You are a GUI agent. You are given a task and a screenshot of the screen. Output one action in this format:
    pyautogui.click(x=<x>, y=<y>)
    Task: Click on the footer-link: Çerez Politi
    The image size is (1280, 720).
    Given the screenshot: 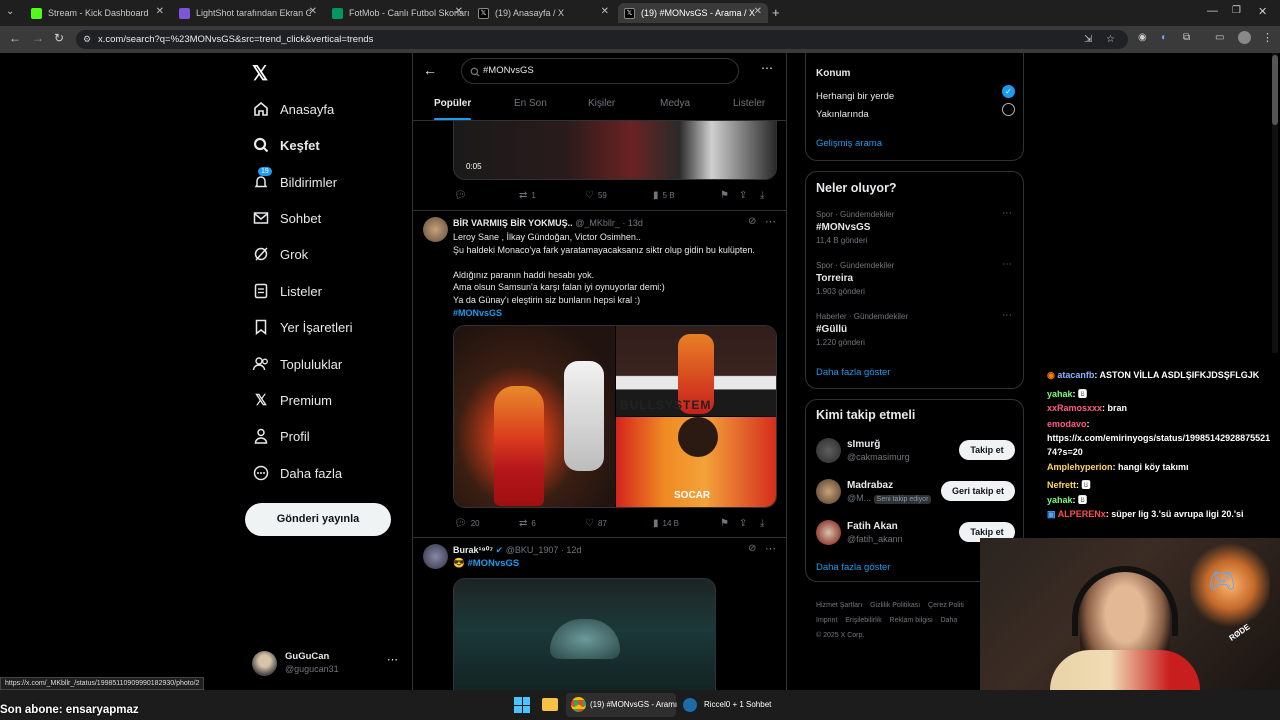 What is the action you would take?
    pyautogui.click(x=946, y=605)
    